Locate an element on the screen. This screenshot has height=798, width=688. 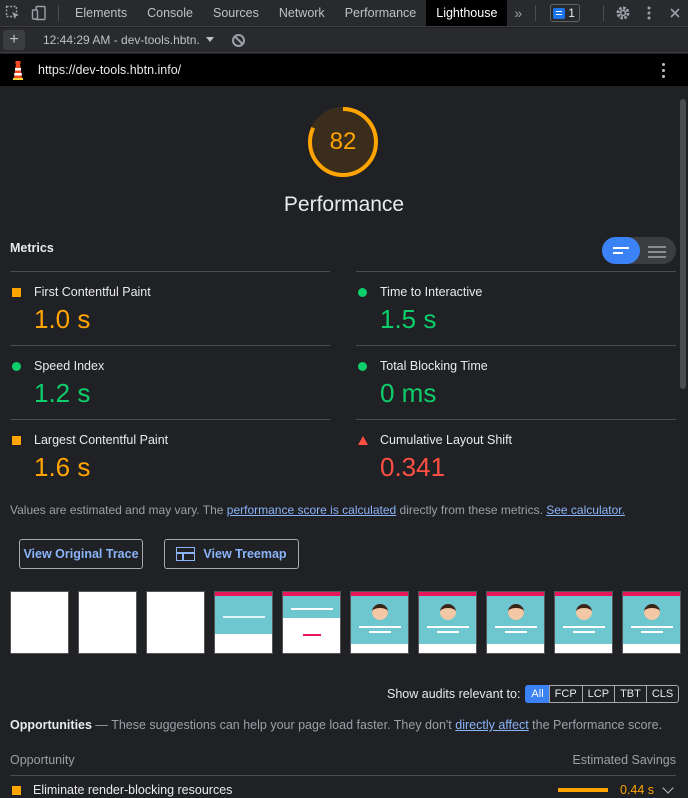
tab-elements: Elements is located at coordinates (101, 13).